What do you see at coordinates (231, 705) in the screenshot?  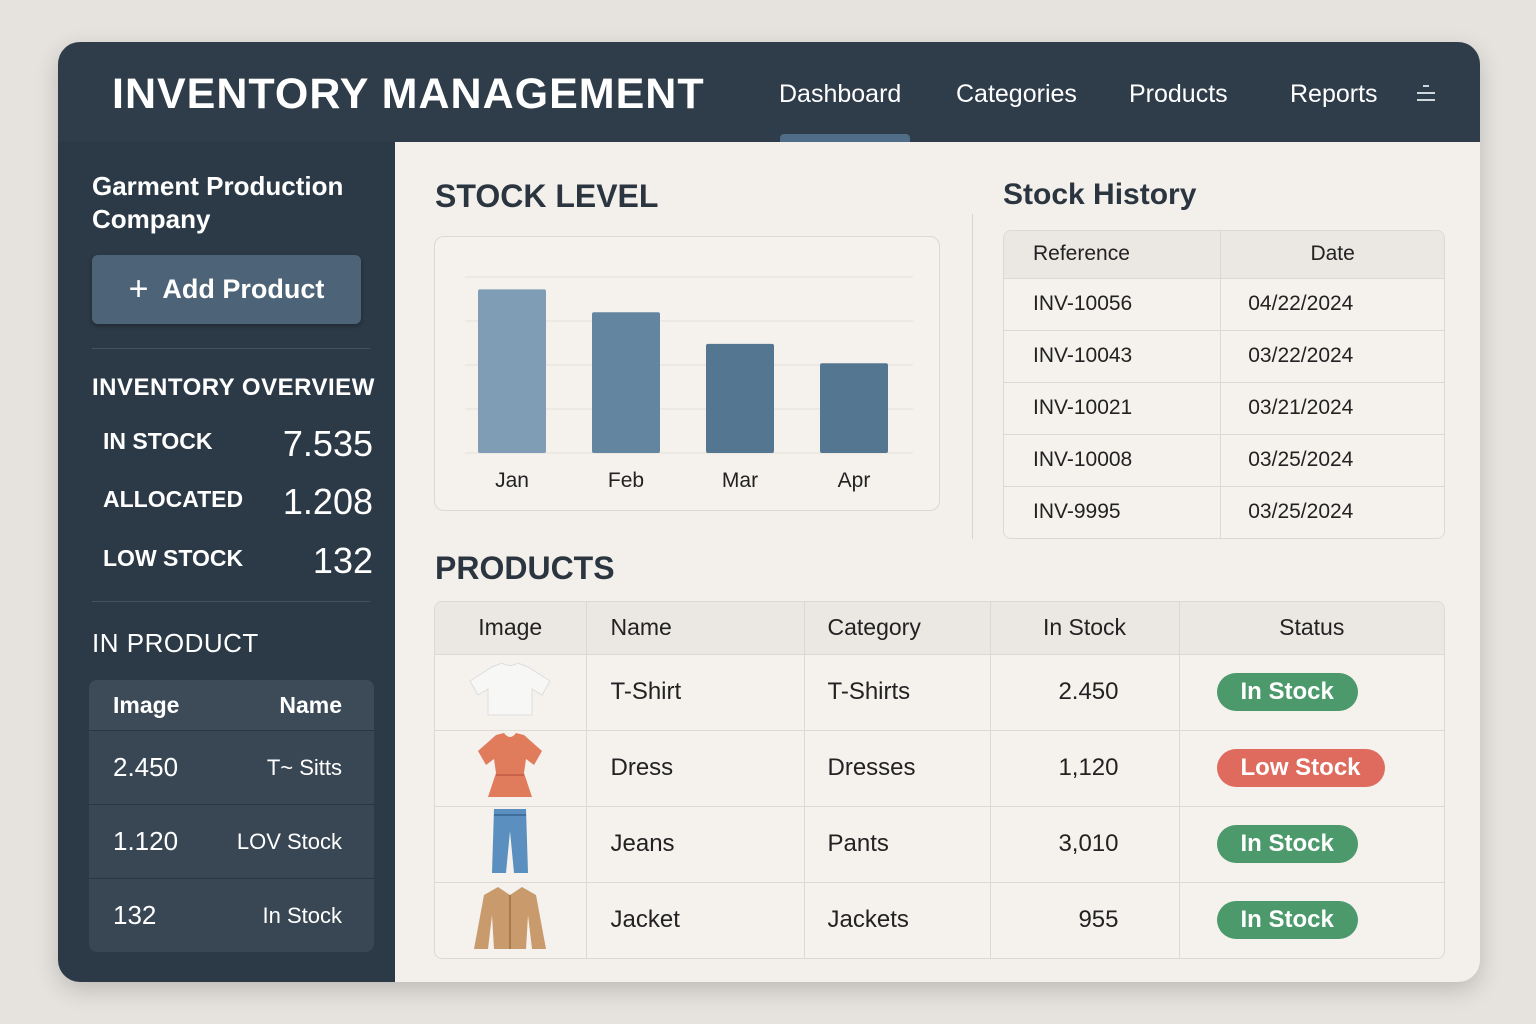 I see `table-header: Image Name` at bounding box center [231, 705].